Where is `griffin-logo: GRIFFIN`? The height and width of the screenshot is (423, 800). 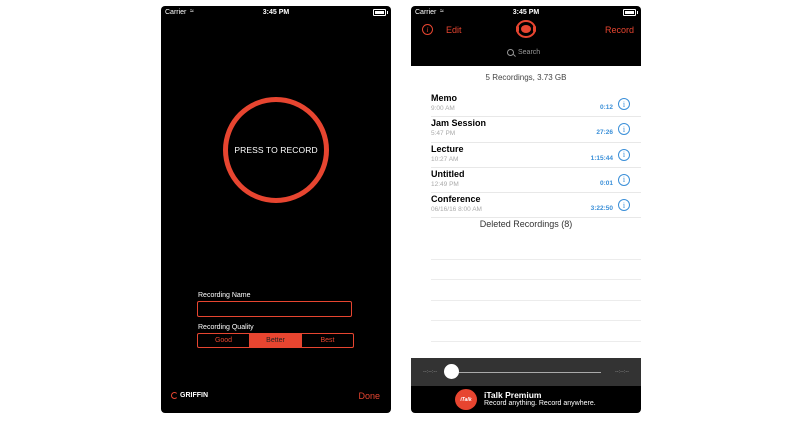 griffin-logo: GRIFFIN is located at coordinates (189, 395).